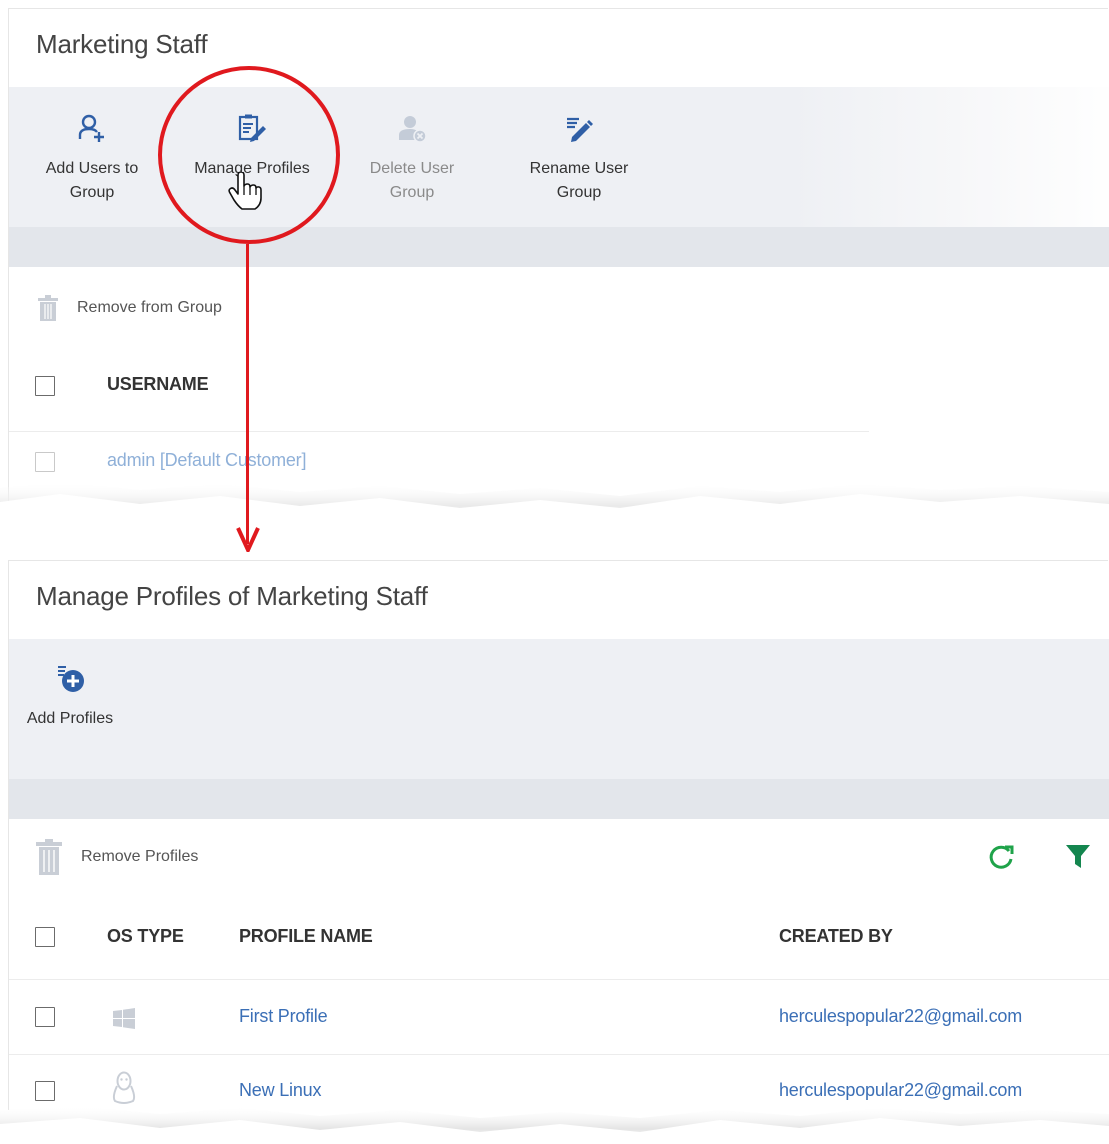 This screenshot has height=1144, width=1109. What do you see at coordinates (306, 936) in the screenshot?
I see `column-header-profile-name: PROFILE NAME` at bounding box center [306, 936].